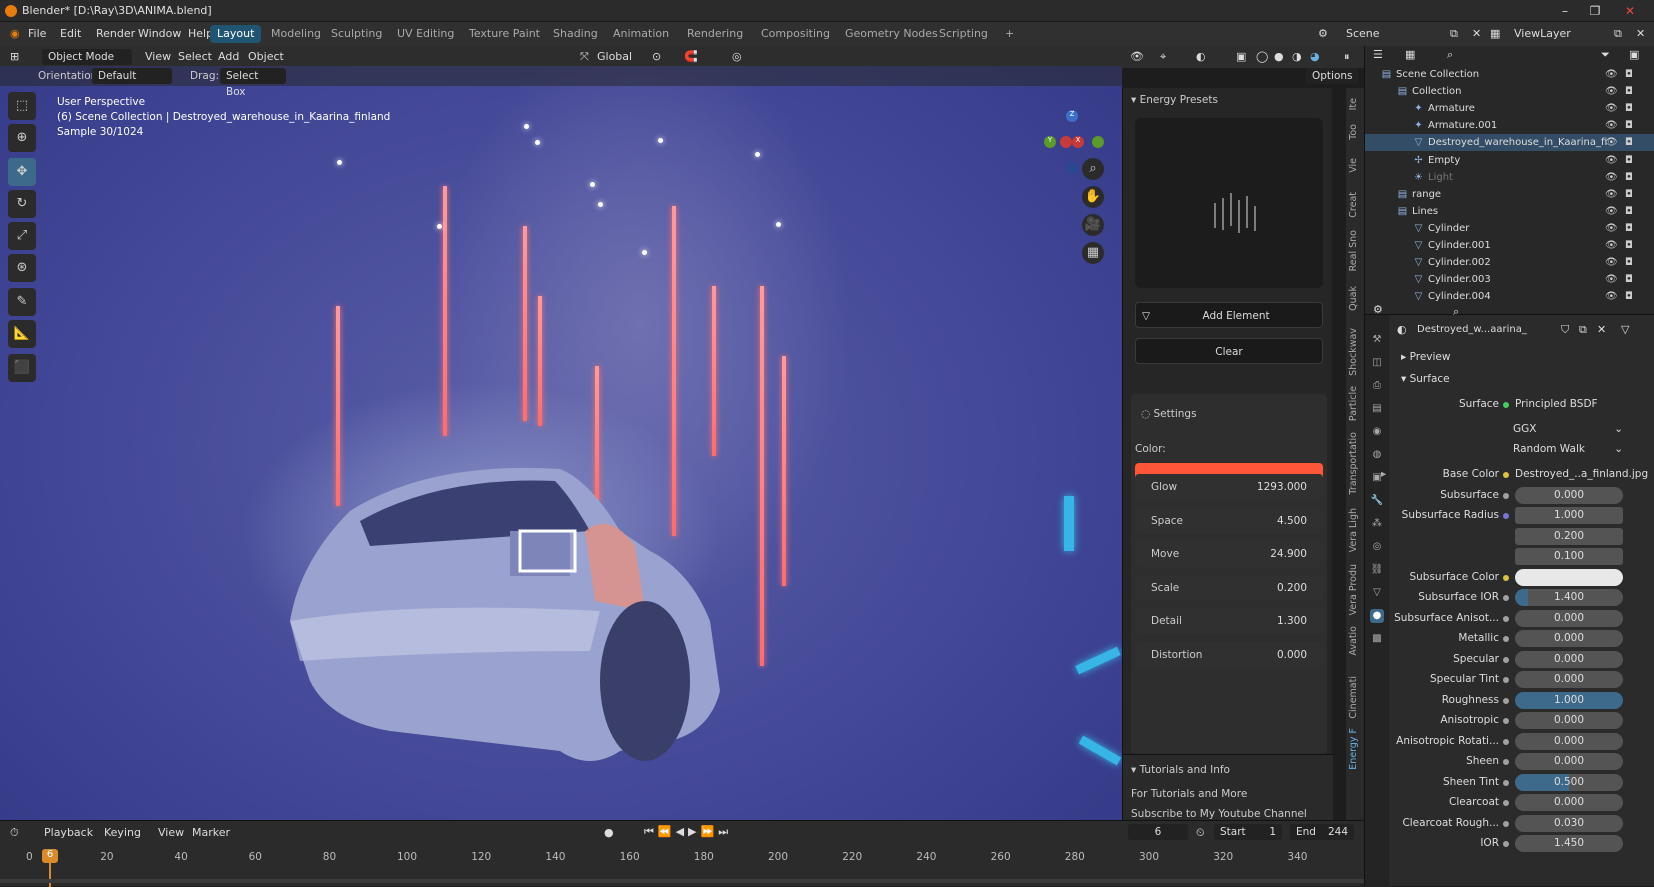 This screenshot has height=887, width=1654. What do you see at coordinates (1569, 536) in the screenshot?
I see `subsurface-radius-value: 0.200` at bounding box center [1569, 536].